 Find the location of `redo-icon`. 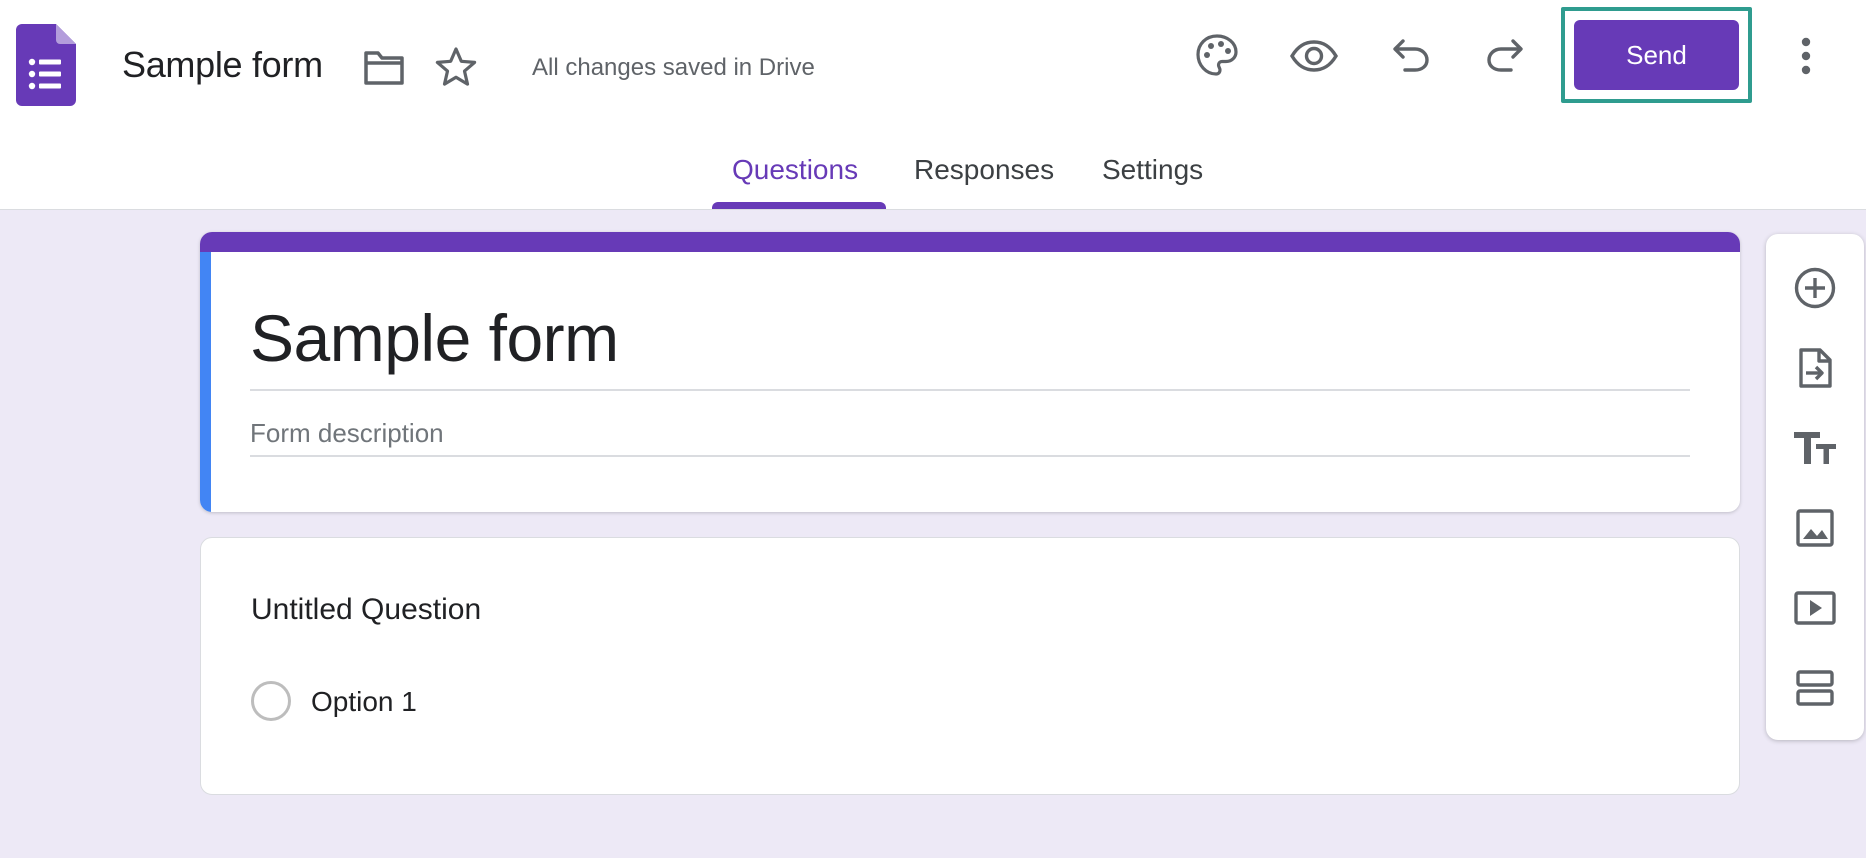

redo-icon is located at coordinates (1505, 55).